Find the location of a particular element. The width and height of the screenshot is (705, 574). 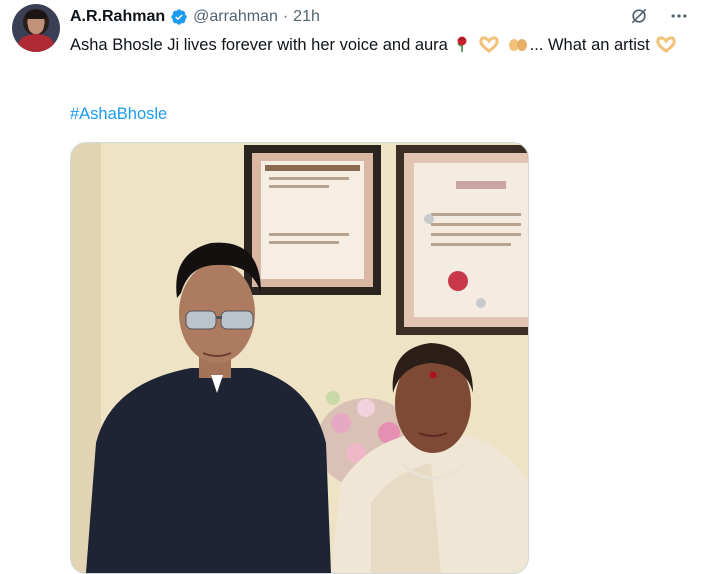

more-options-icon is located at coordinates (679, 16).